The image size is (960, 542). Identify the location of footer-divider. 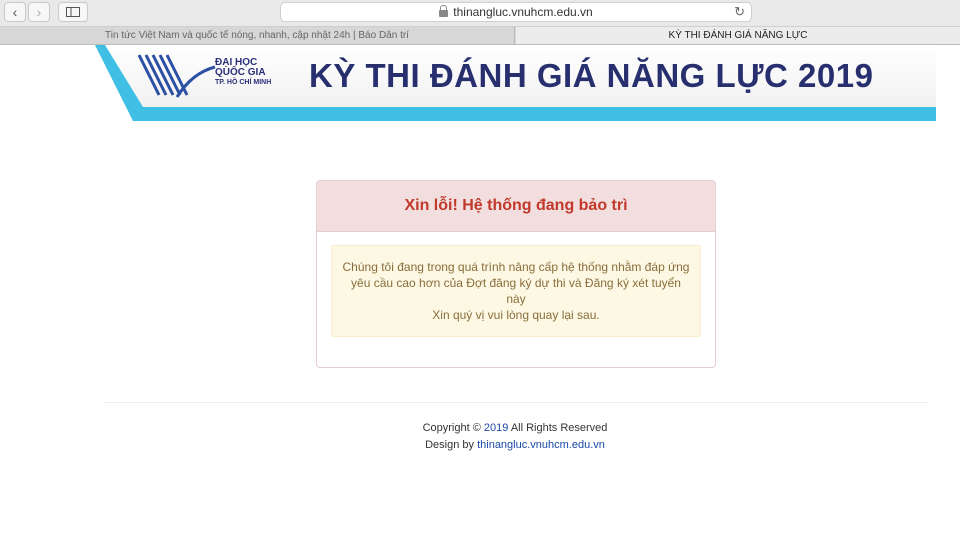
(516, 402).